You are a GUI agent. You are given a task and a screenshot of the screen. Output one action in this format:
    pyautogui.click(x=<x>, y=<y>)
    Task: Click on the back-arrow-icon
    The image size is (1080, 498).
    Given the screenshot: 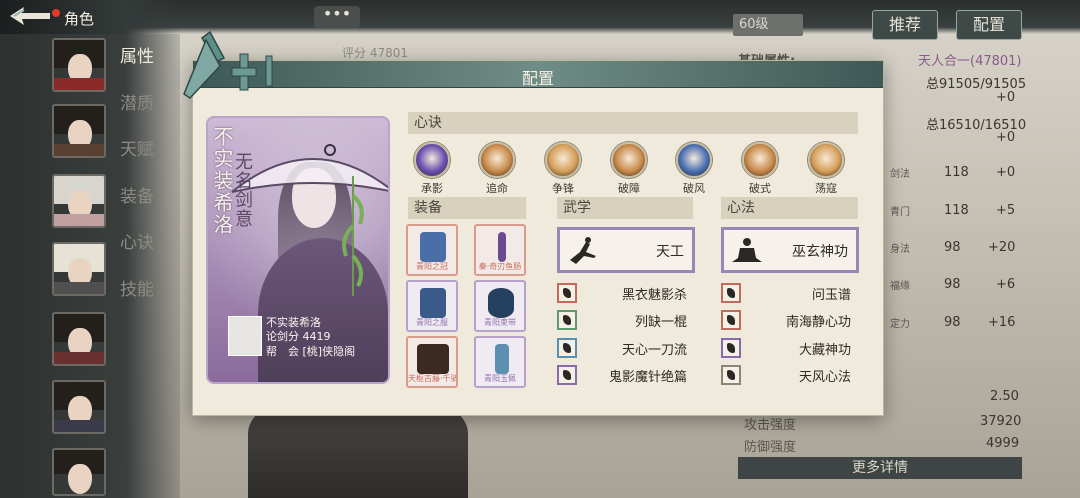 What is the action you would take?
    pyautogui.click(x=30, y=16)
    